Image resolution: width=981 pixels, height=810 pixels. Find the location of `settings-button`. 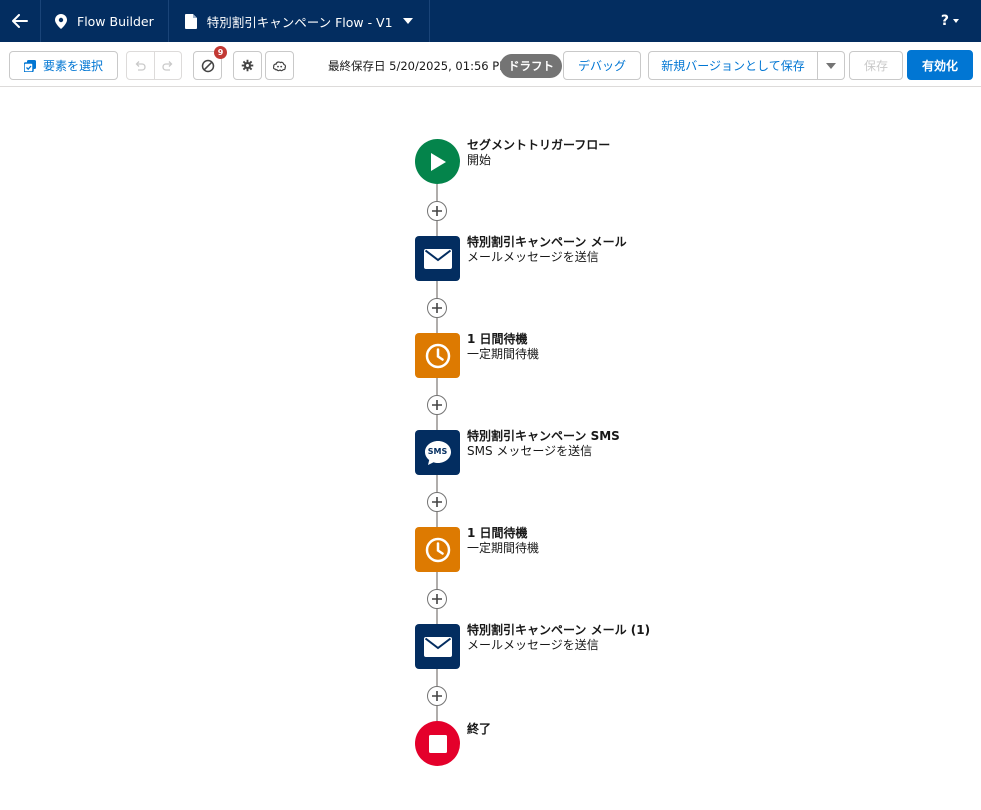

settings-button is located at coordinates (247, 65).